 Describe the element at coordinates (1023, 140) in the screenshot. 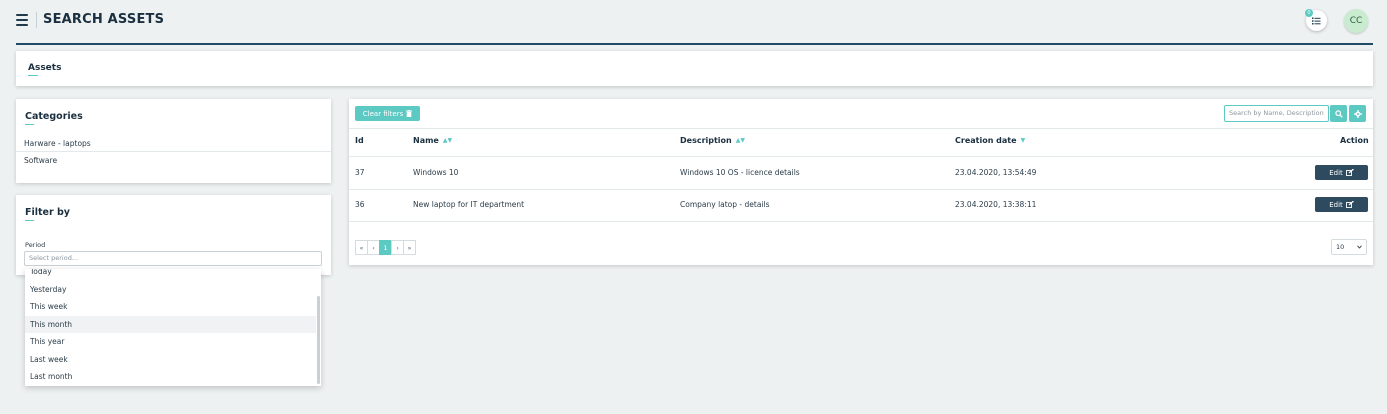

I see `sort-desc-icon: ▼` at that location.